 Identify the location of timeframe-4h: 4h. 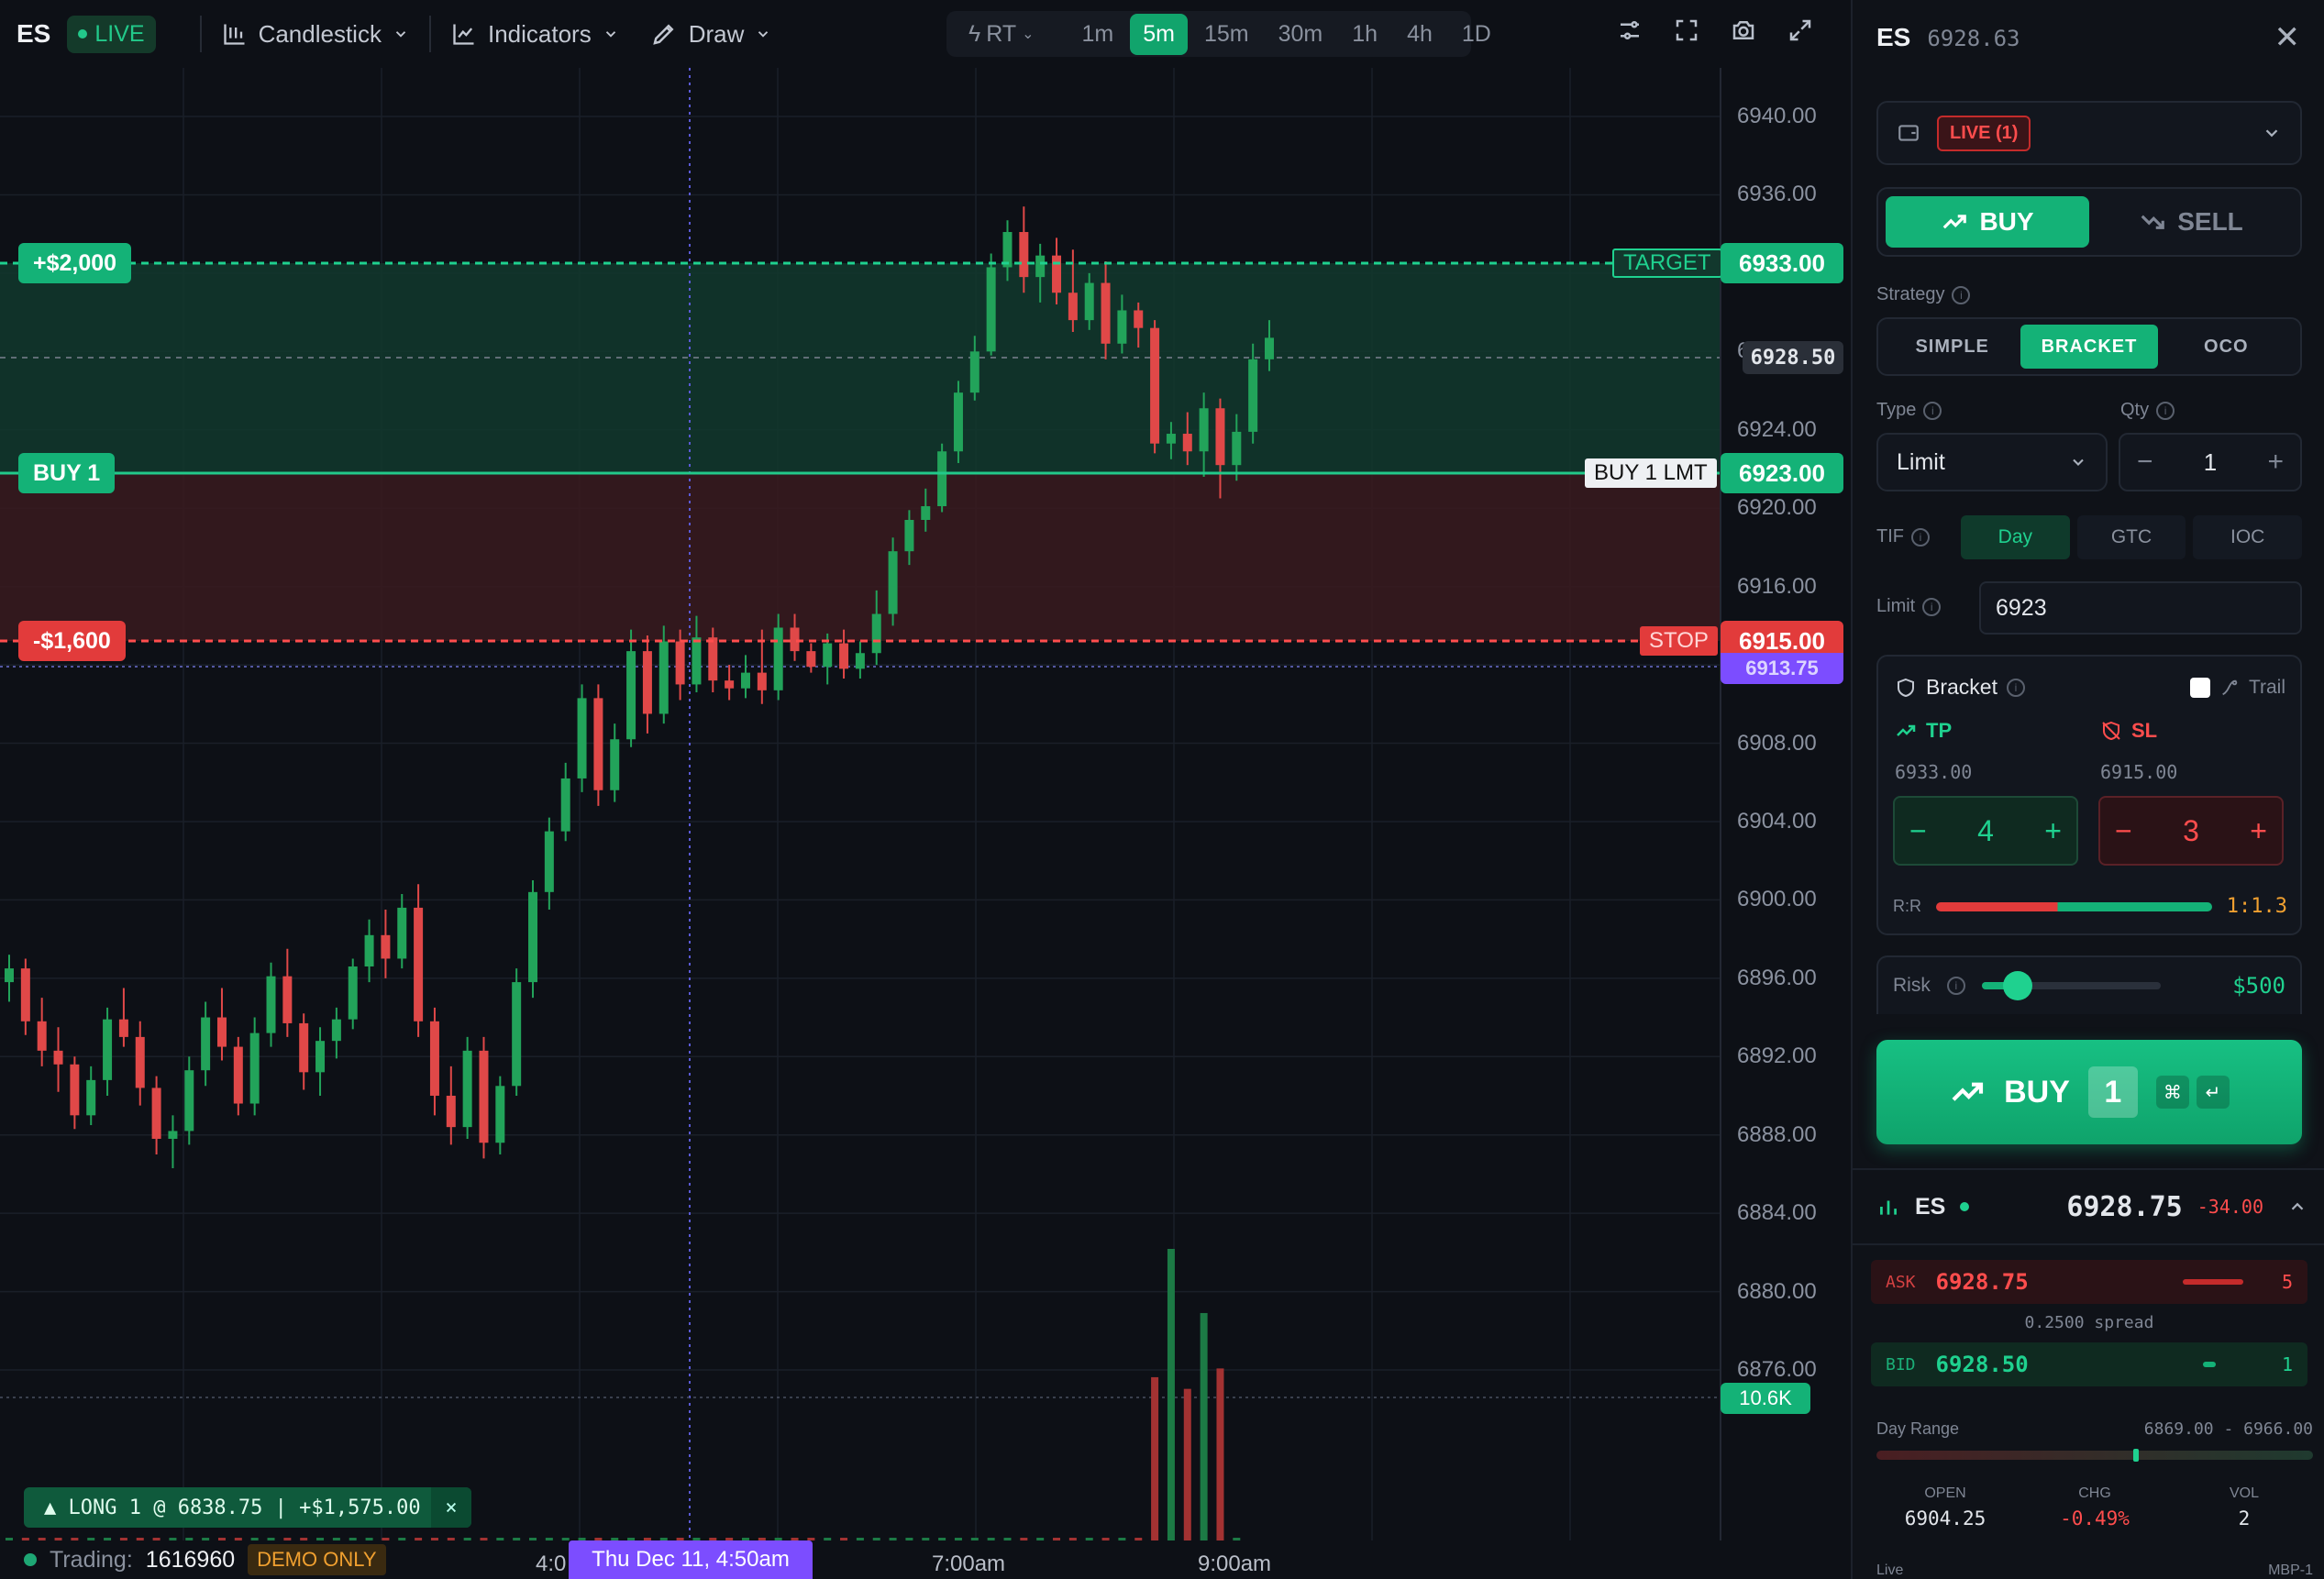
(1419, 34).